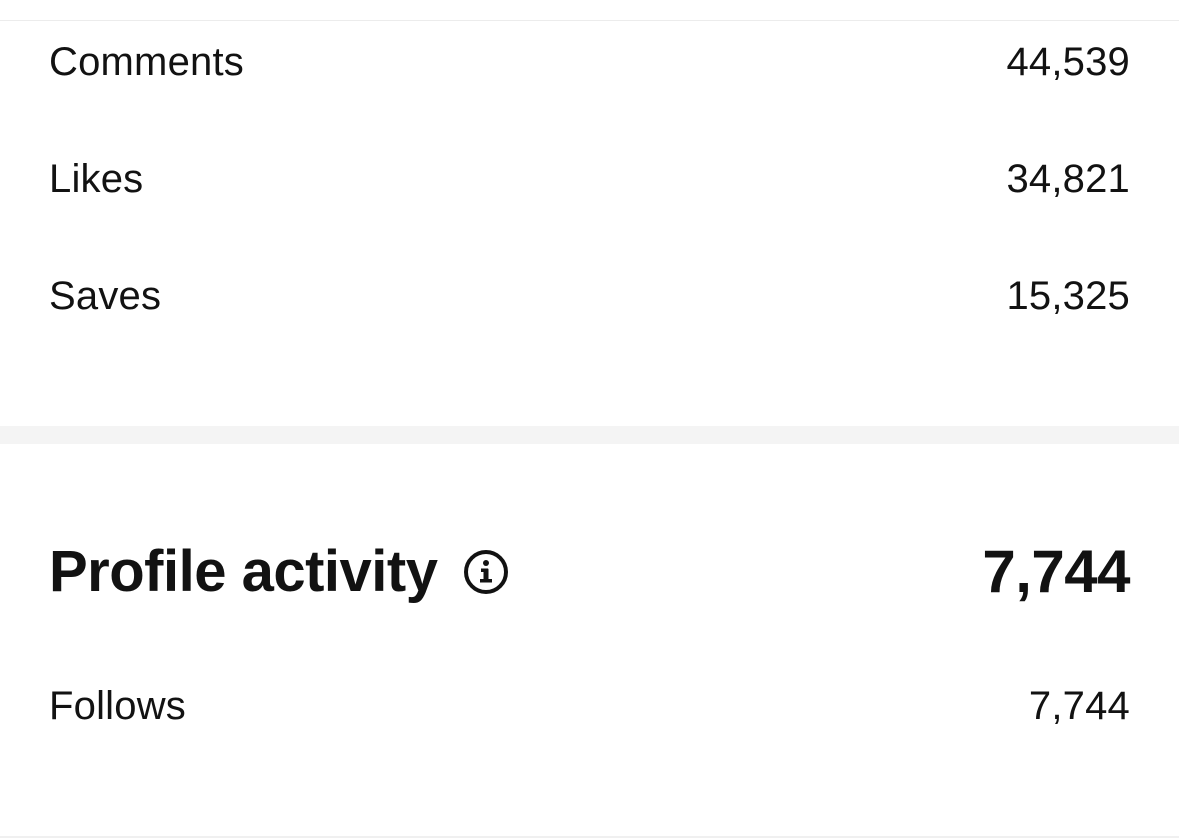 This screenshot has width=1179, height=838. I want to click on metric-value: 15,325, so click(1068, 296).